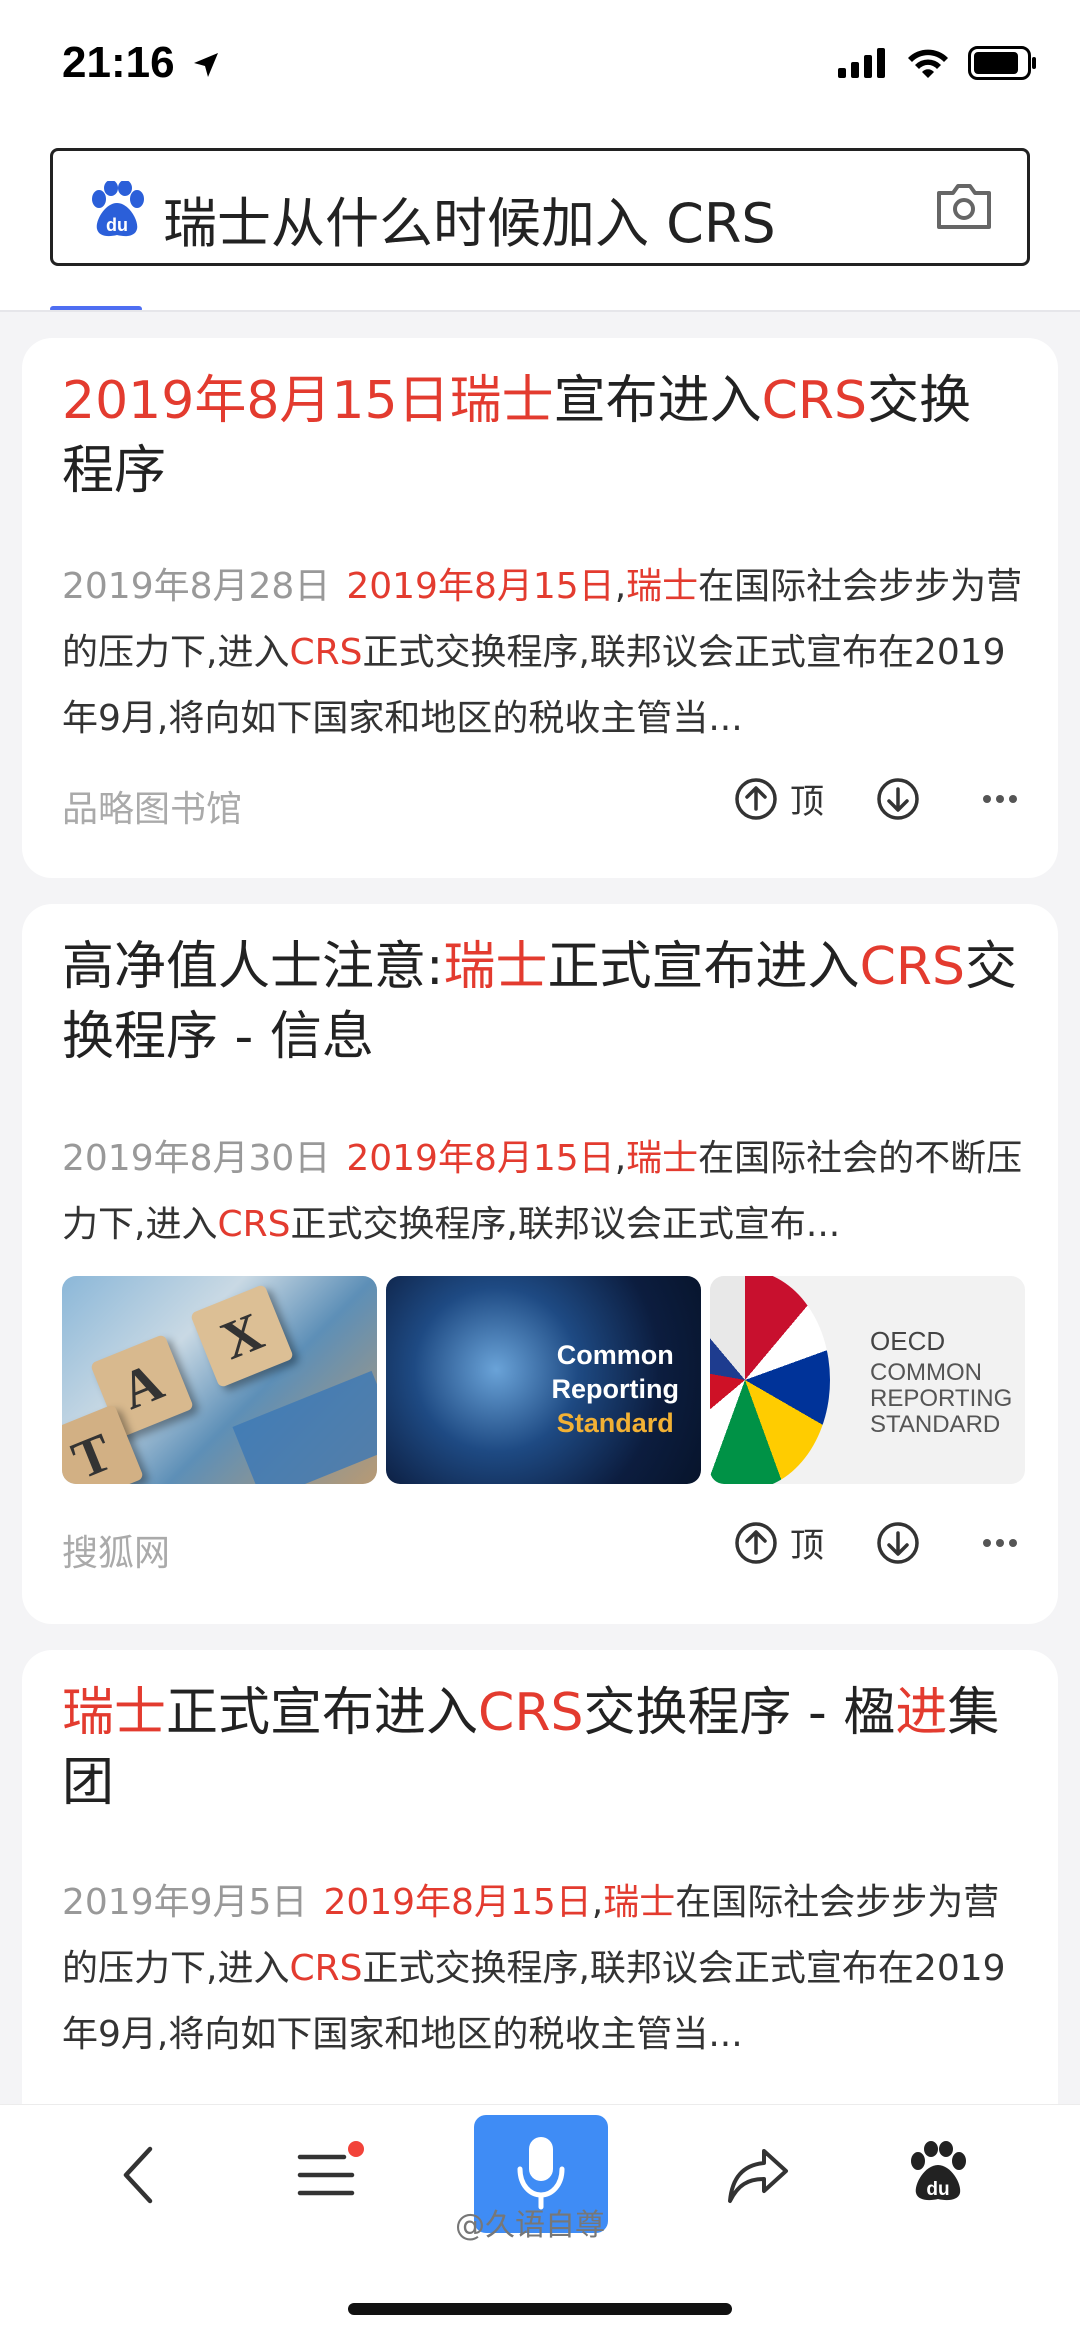 This screenshot has width=1080, height=2339. Describe the element at coordinates (196, 586) in the screenshot. I see `result-date: 2019年8月28日` at that location.